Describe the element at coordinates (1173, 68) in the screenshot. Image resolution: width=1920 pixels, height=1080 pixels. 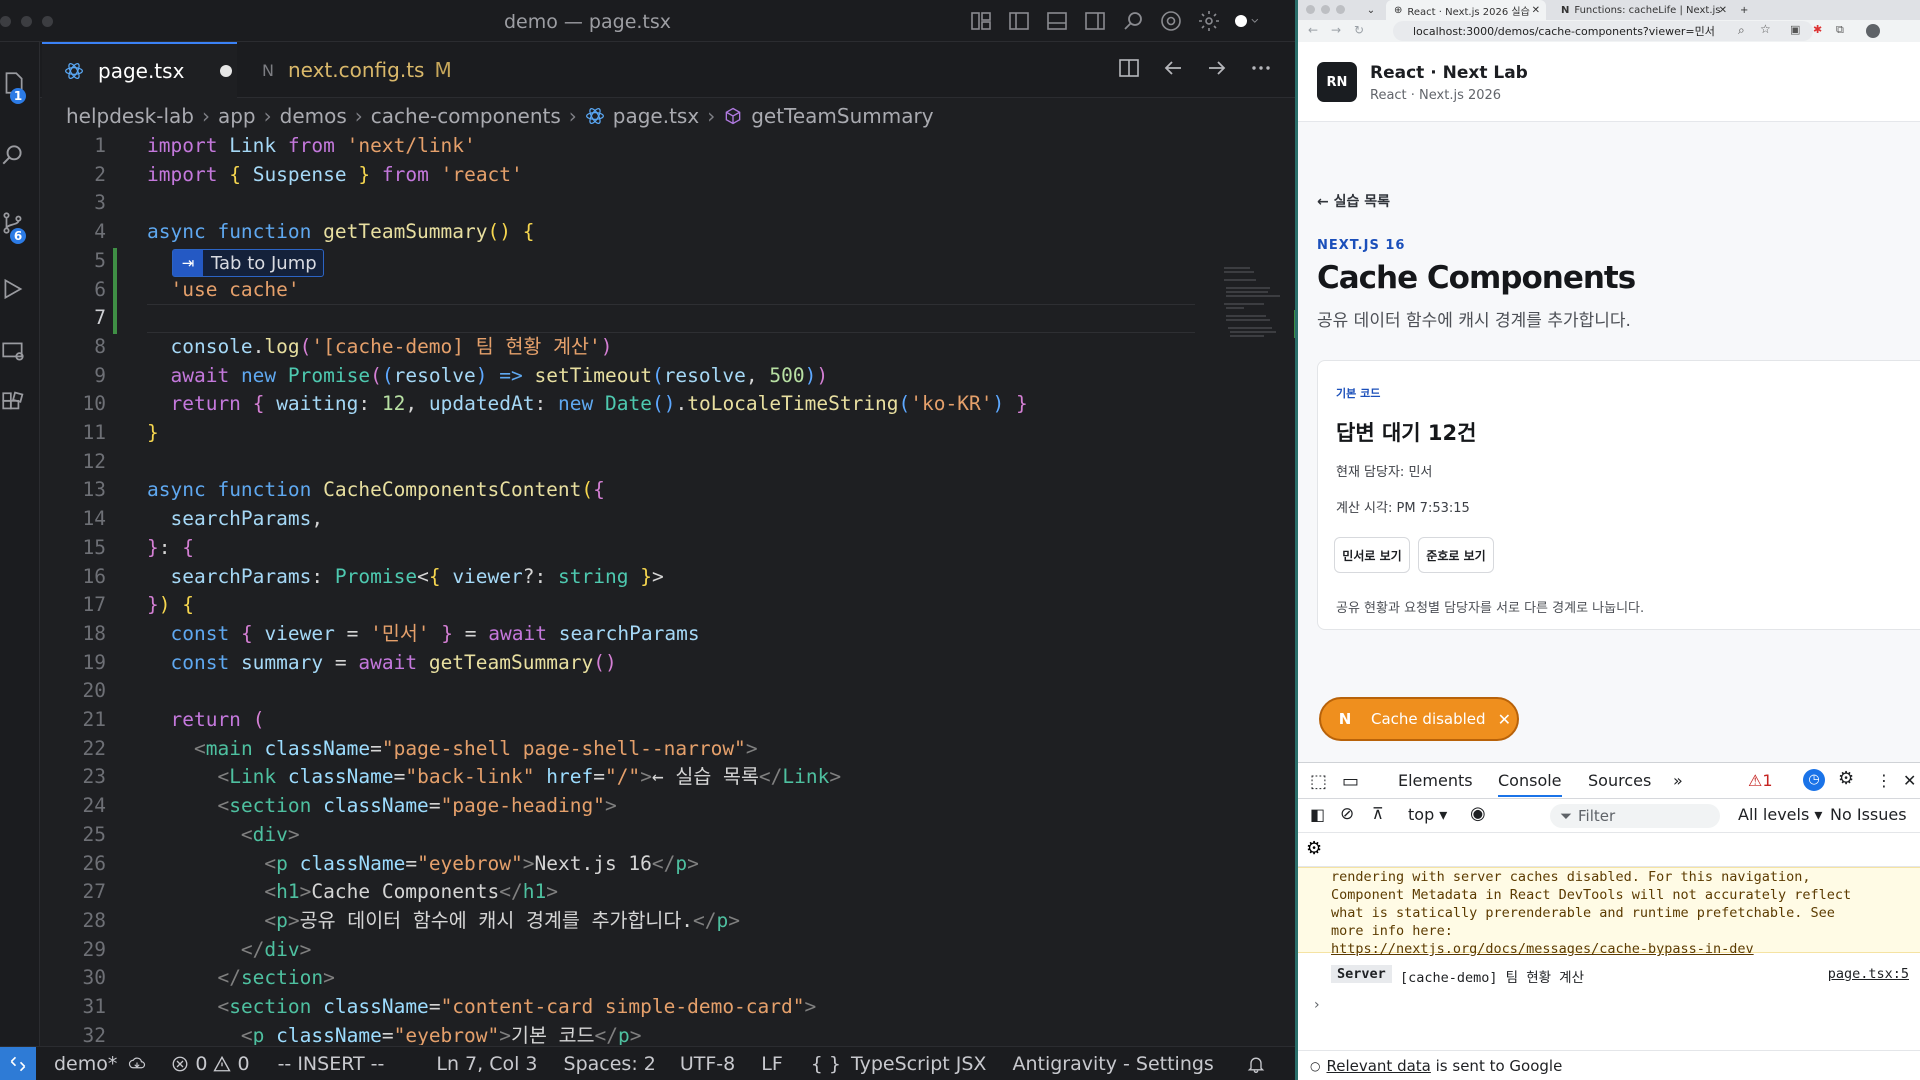
I see `arrow-left-icon` at that location.